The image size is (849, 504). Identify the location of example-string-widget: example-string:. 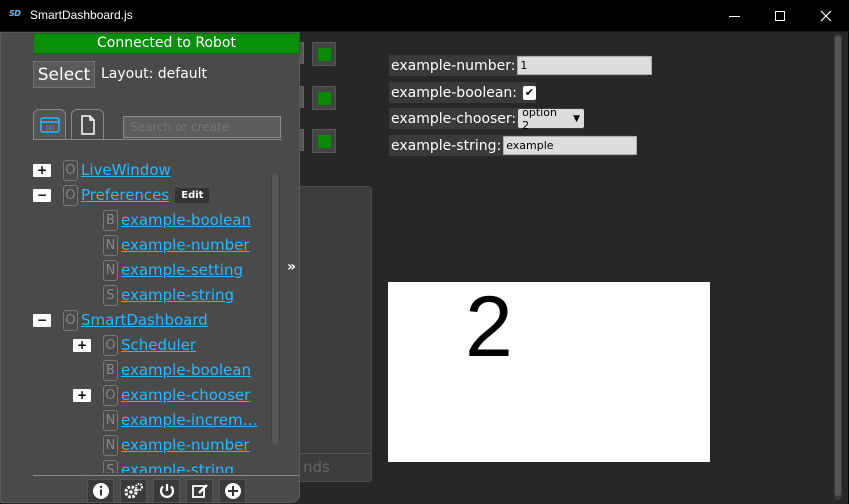
(513, 145).